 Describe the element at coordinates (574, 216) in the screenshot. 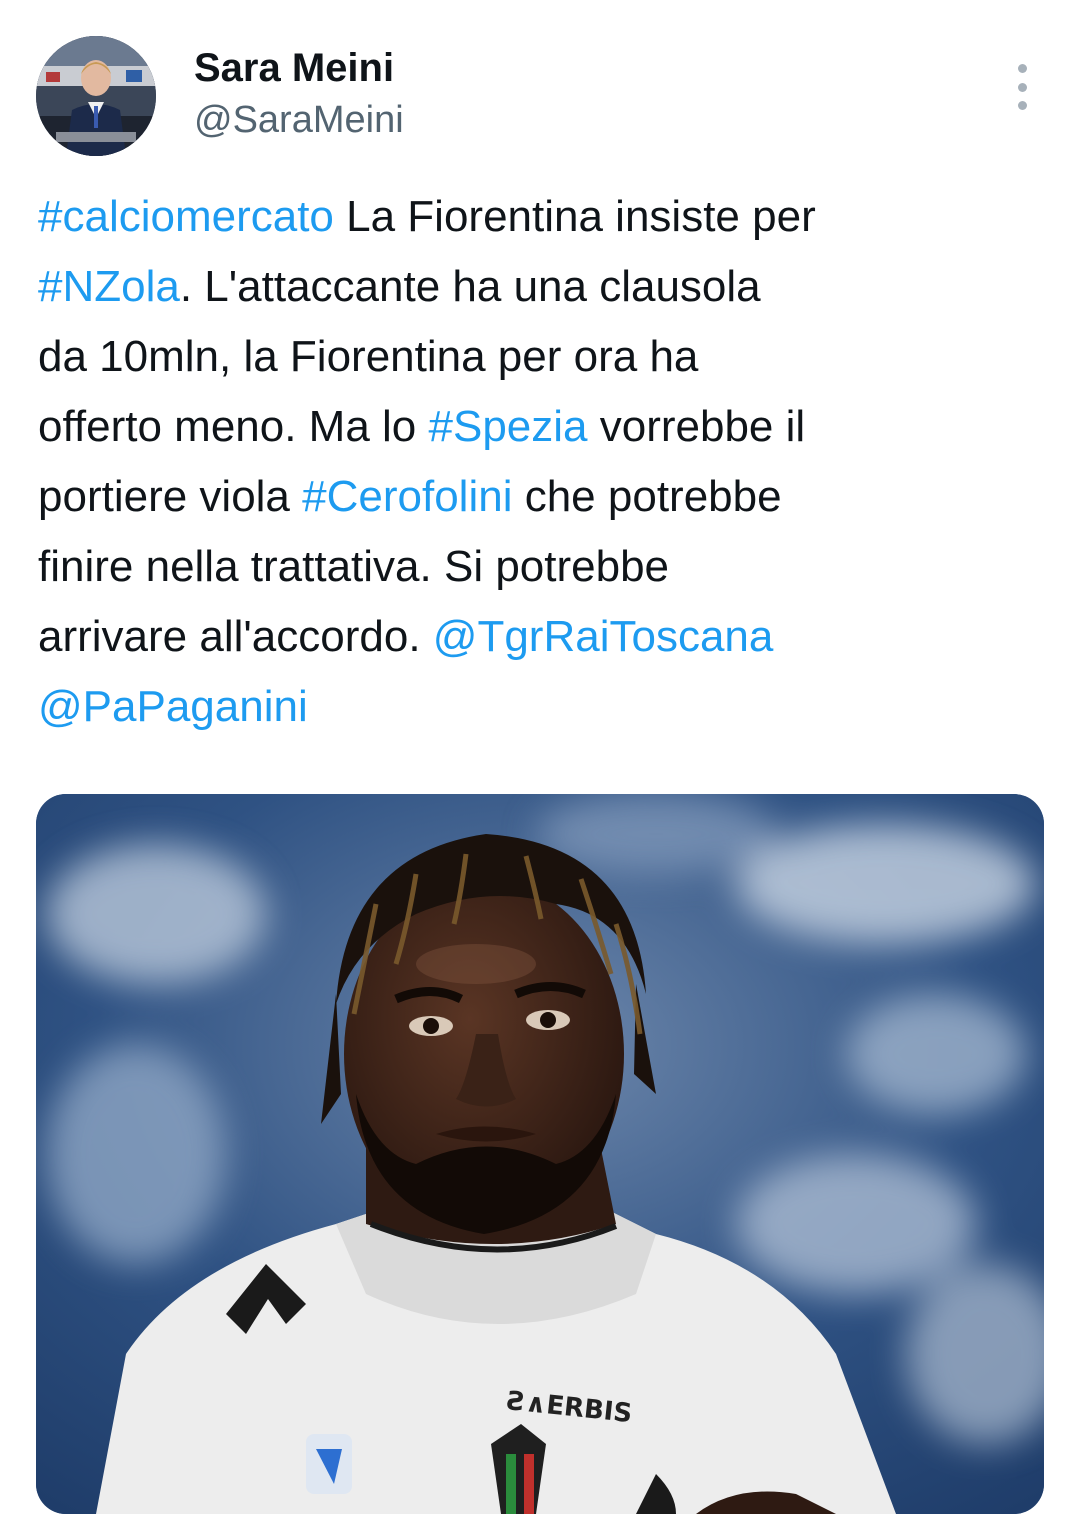

I see `tweet-text-segment: La Fiorentina insiste per` at that location.